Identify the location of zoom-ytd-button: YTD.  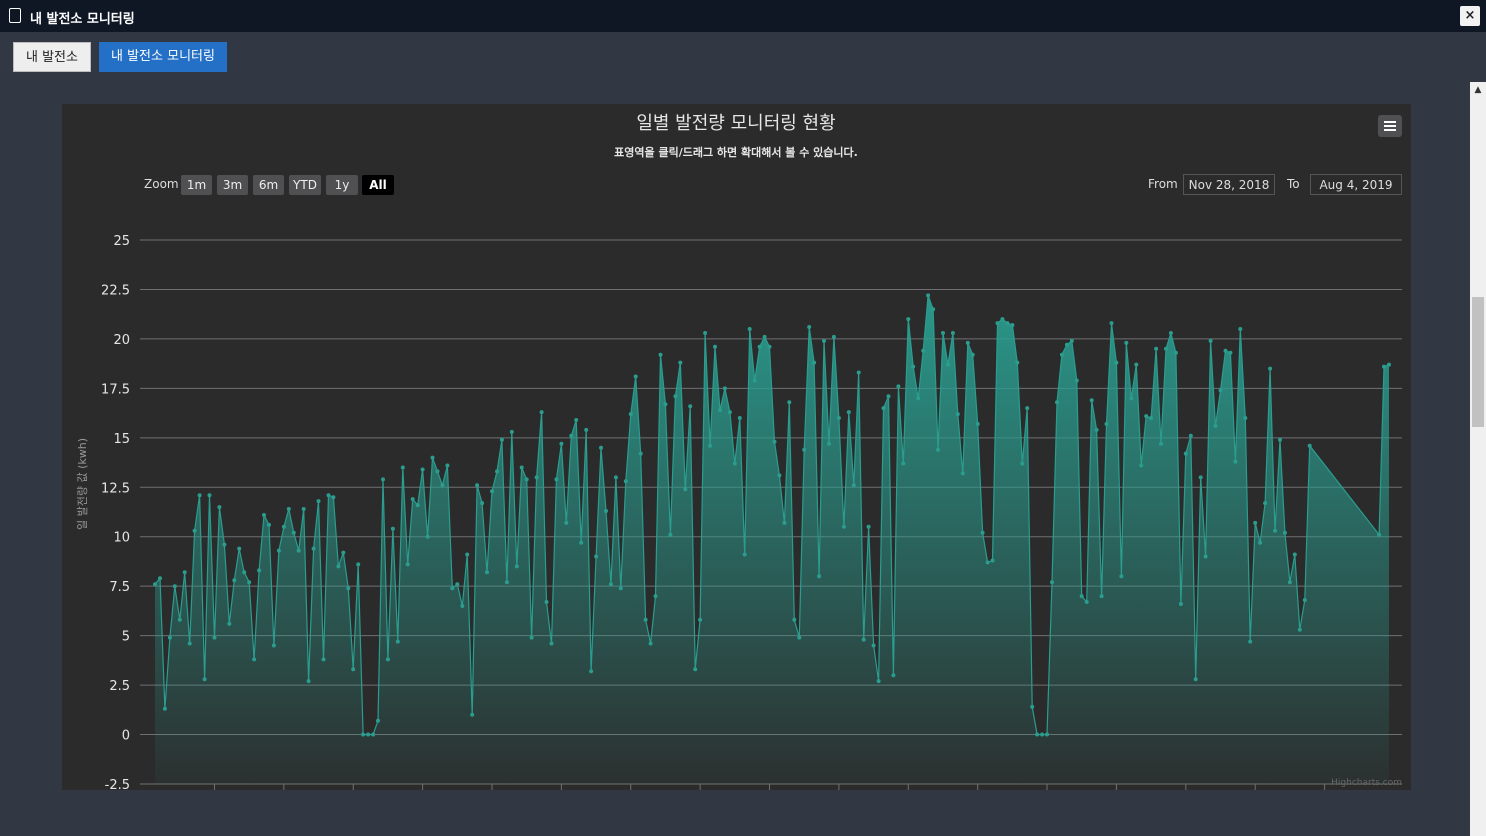
(305, 185).